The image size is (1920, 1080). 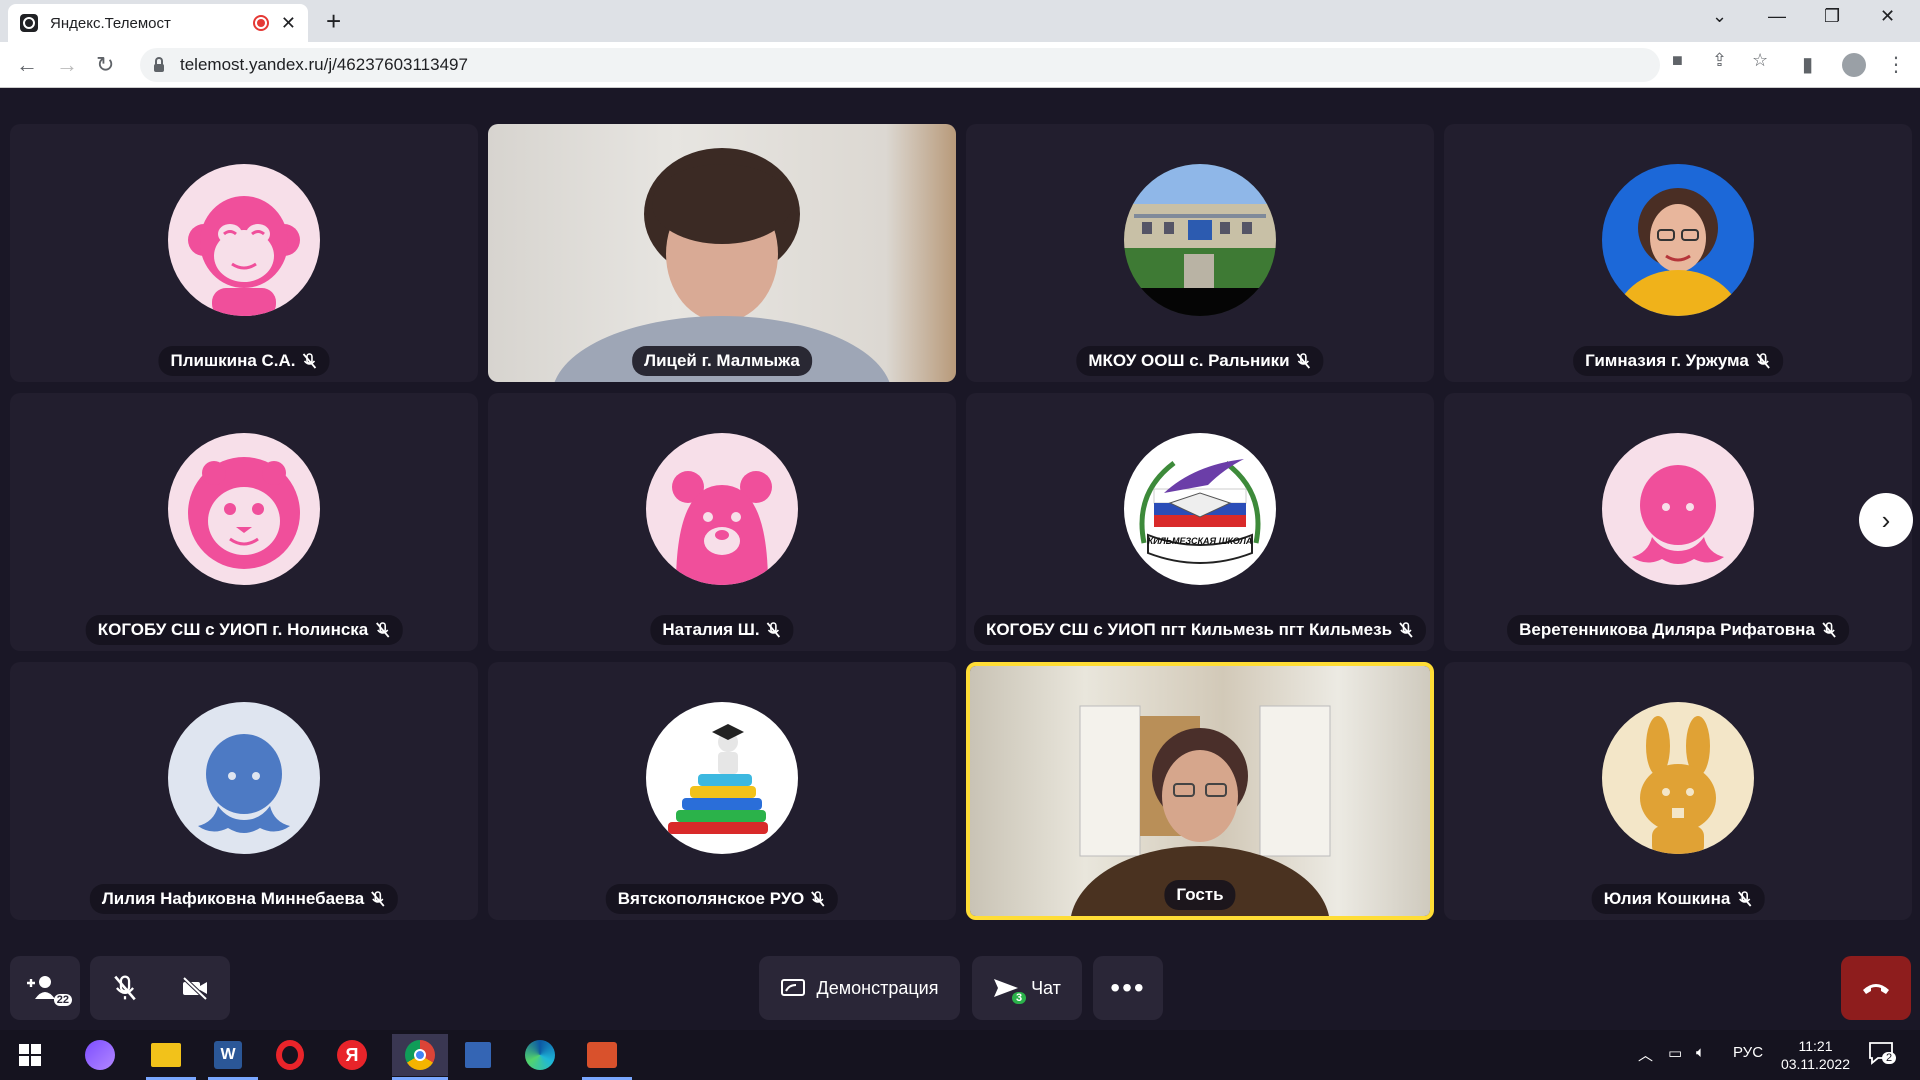 I want to click on tray-chevron-up-icon: ︿, so click(x=1645, y=1054).